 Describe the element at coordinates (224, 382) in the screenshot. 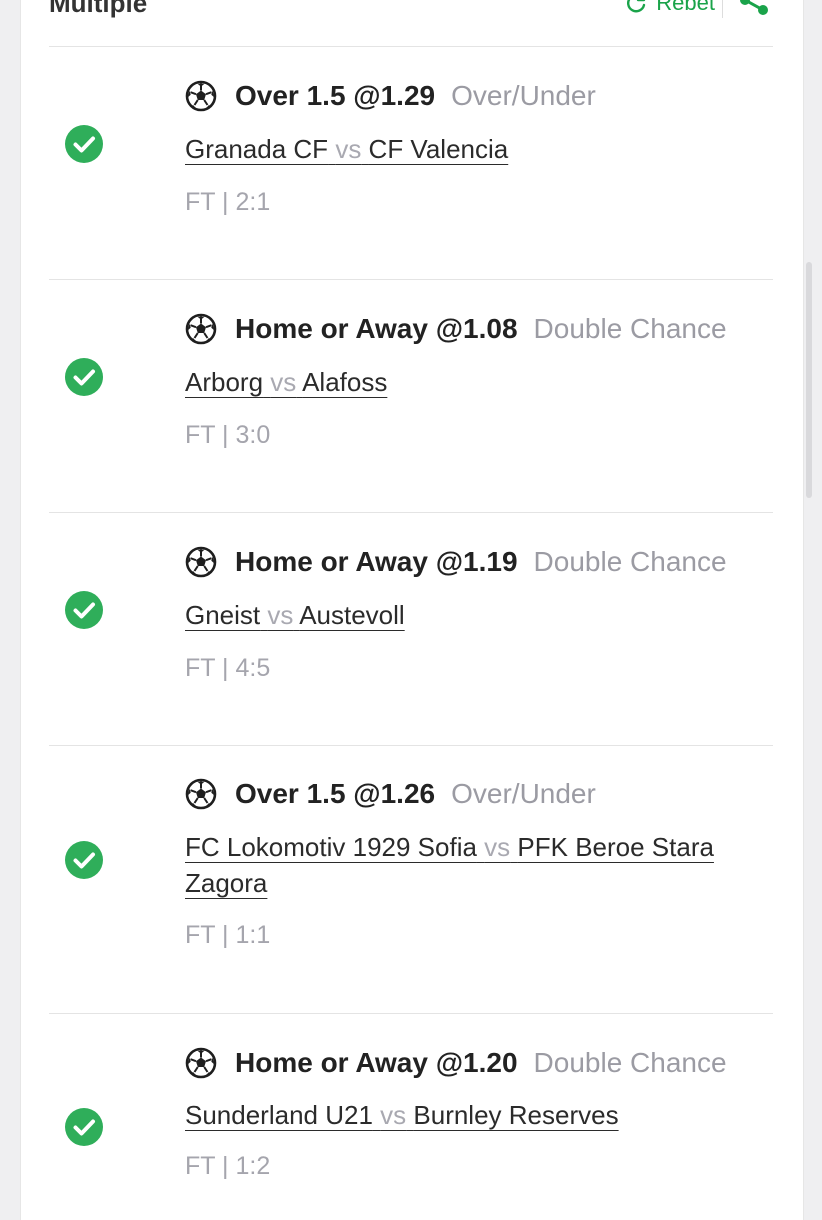

I see `home-team: Arborg` at that location.